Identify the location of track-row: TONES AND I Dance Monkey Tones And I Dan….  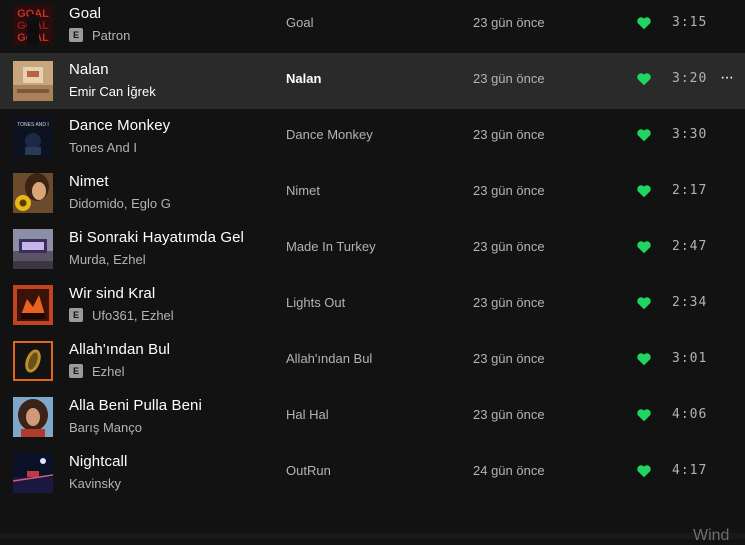
(372, 137).